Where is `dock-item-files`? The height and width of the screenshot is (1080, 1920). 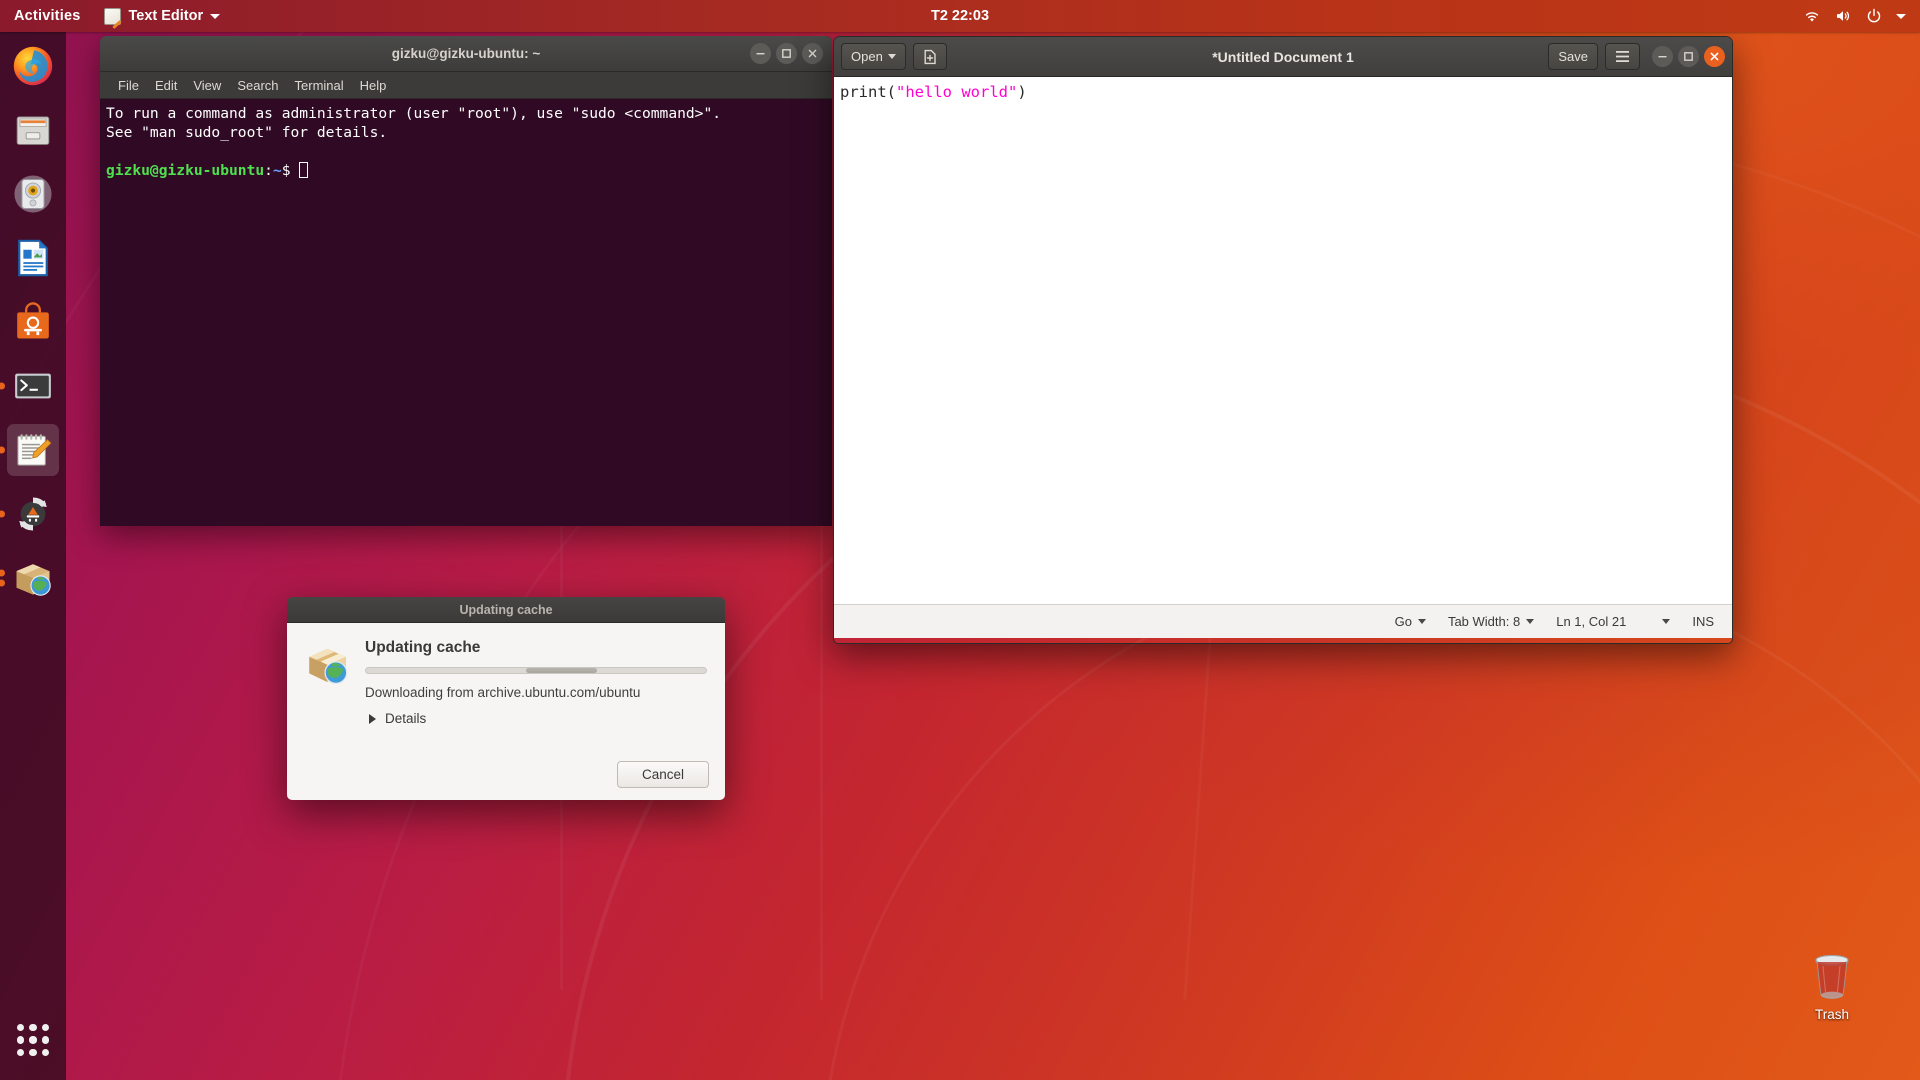
dock-item-files is located at coordinates (33, 130).